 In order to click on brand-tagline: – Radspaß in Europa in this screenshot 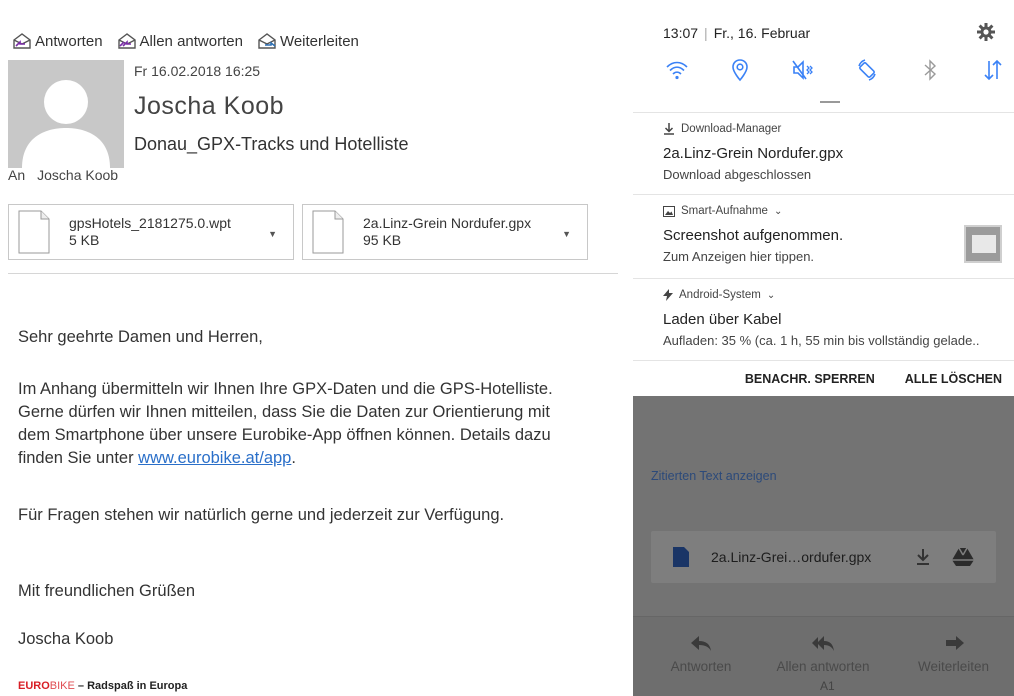, I will do `click(132, 686)`.